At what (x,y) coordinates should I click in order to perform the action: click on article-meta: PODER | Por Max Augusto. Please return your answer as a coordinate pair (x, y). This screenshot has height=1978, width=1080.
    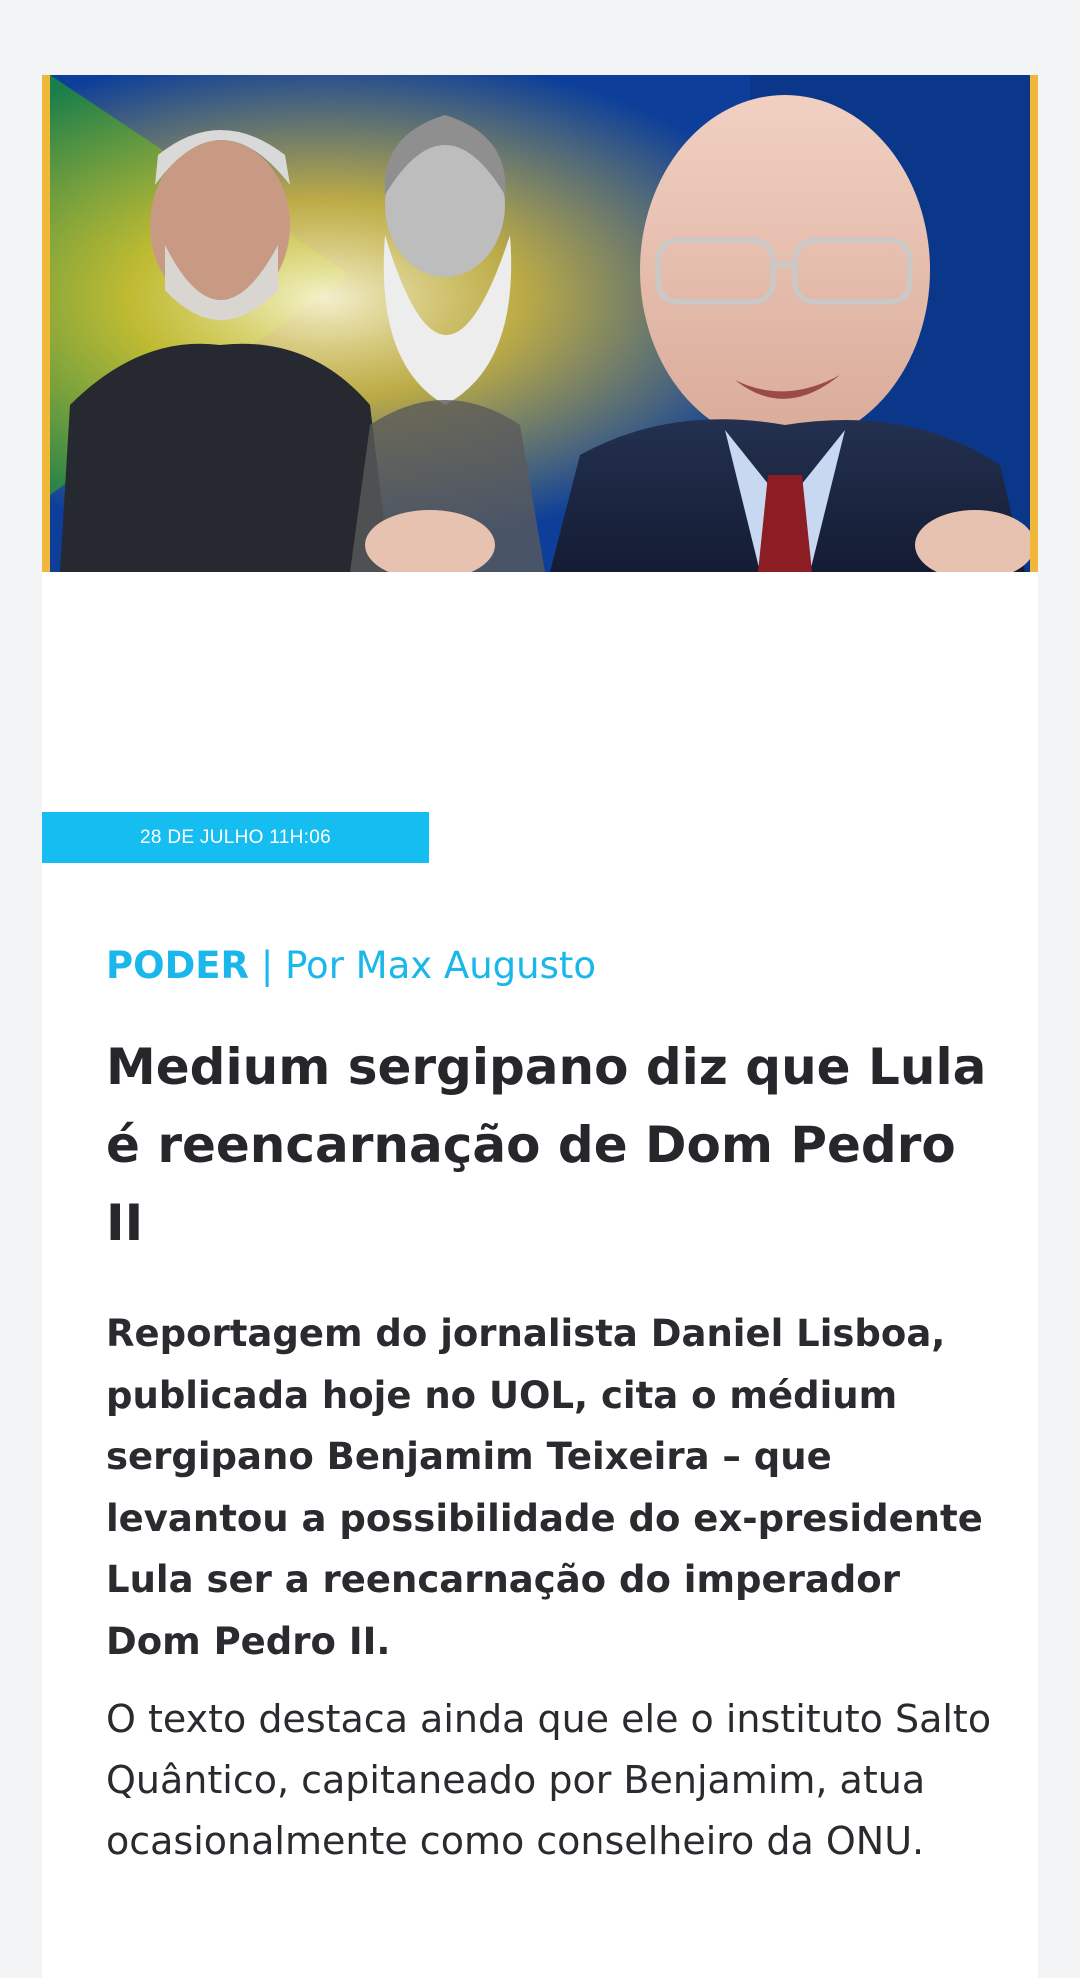
    Looking at the image, I should click on (351, 966).